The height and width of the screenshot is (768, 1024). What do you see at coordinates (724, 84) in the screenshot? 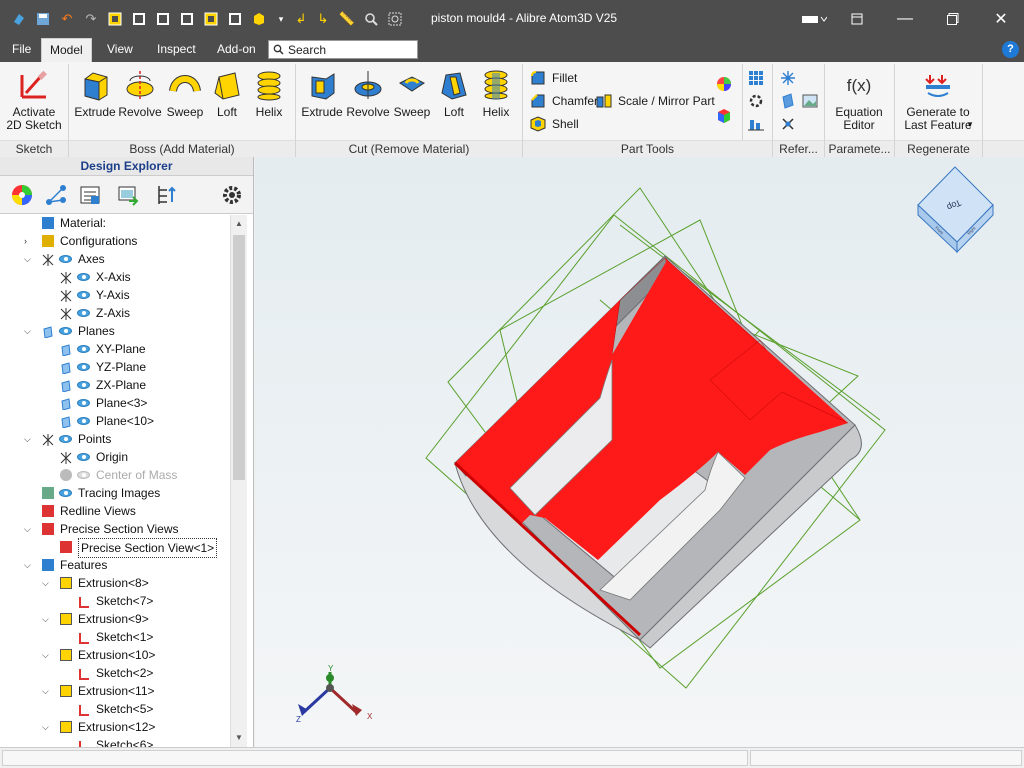
I see `appearance-button` at bounding box center [724, 84].